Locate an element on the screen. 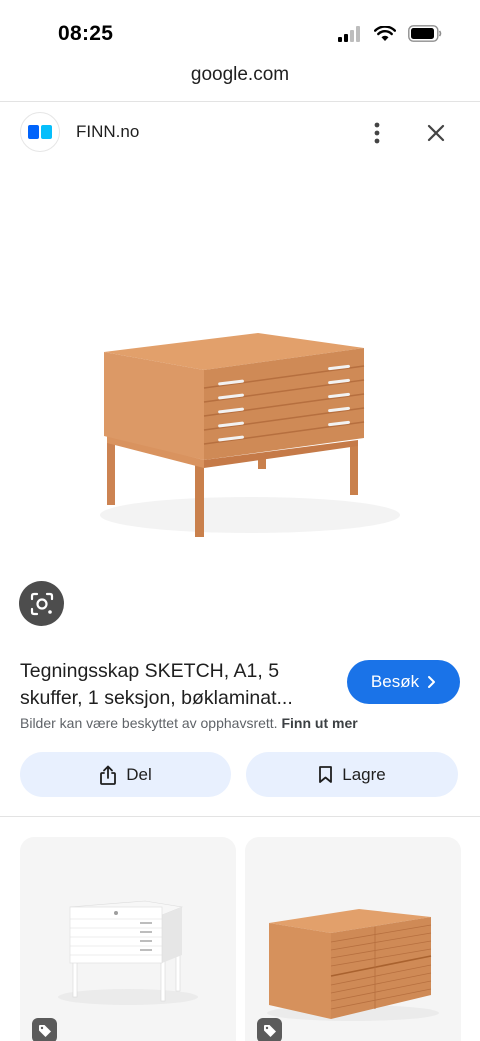 The image size is (480, 1041). top-divider is located at coordinates (240, 101).